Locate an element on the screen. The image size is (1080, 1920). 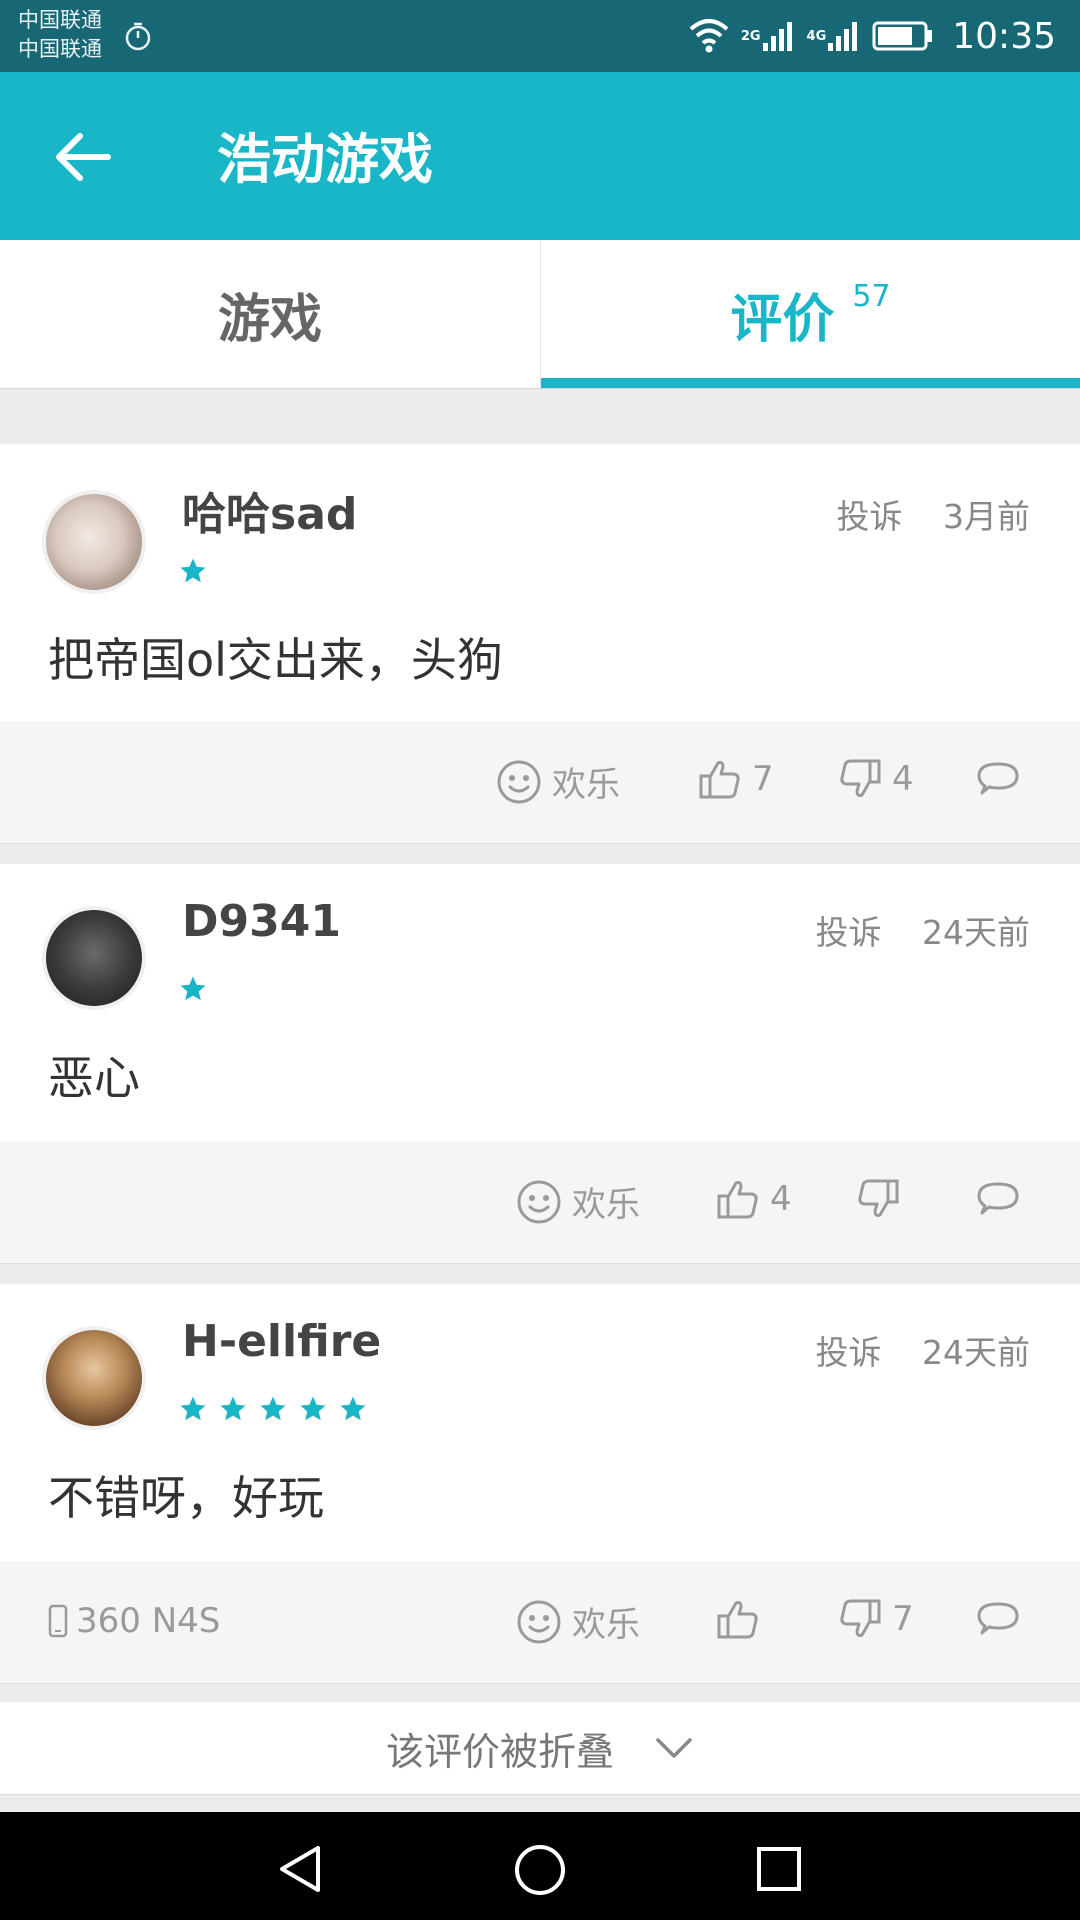
review-content: 不错呀，好玩 is located at coordinates (186, 1498).